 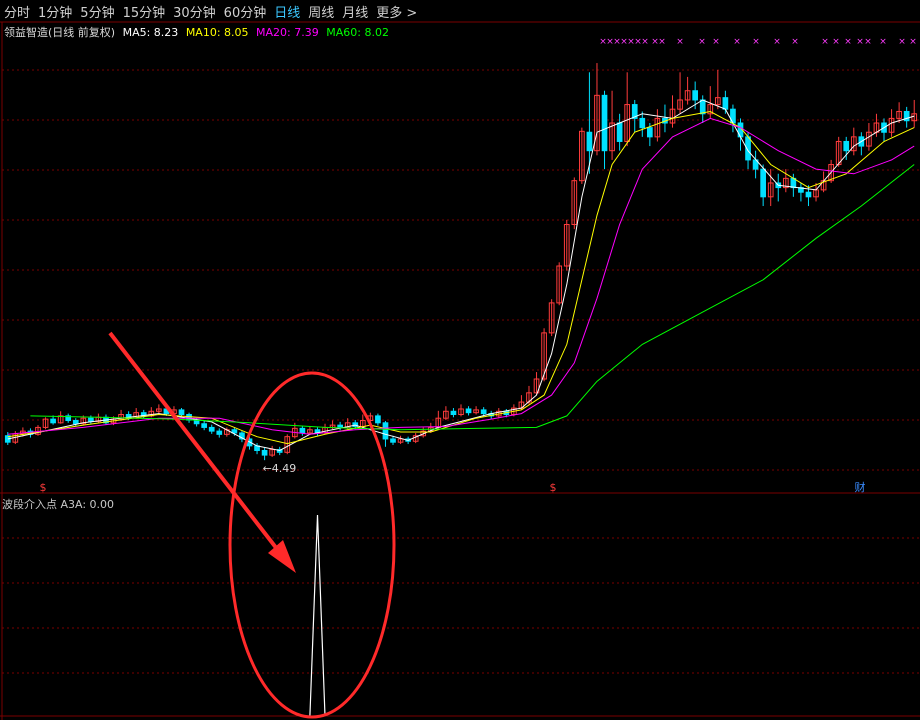 What do you see at coordinates (317, 615) in the screenshot?
I see `a3a-indicator-line` at bounding box center [317, 615].